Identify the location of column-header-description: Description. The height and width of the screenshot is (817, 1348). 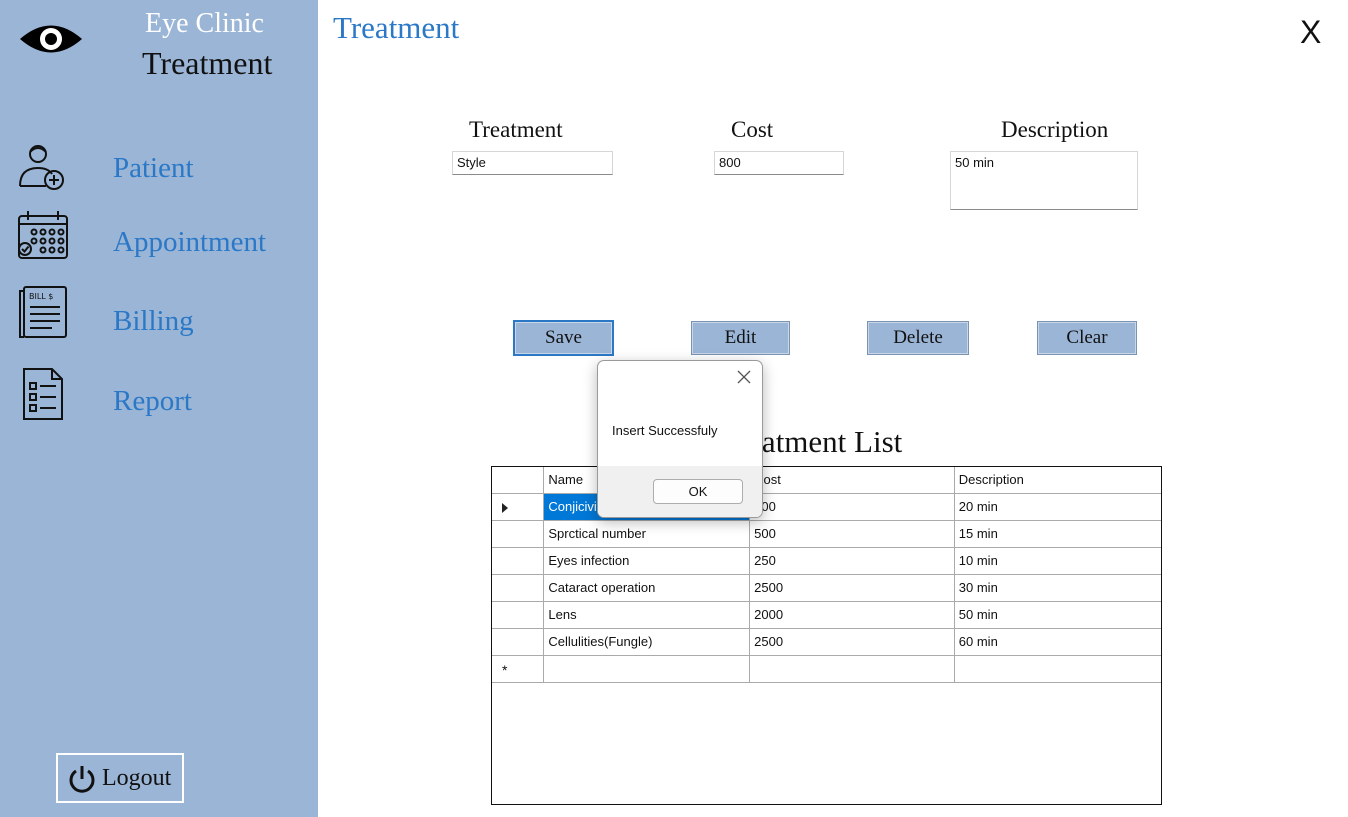
(1057, 480).